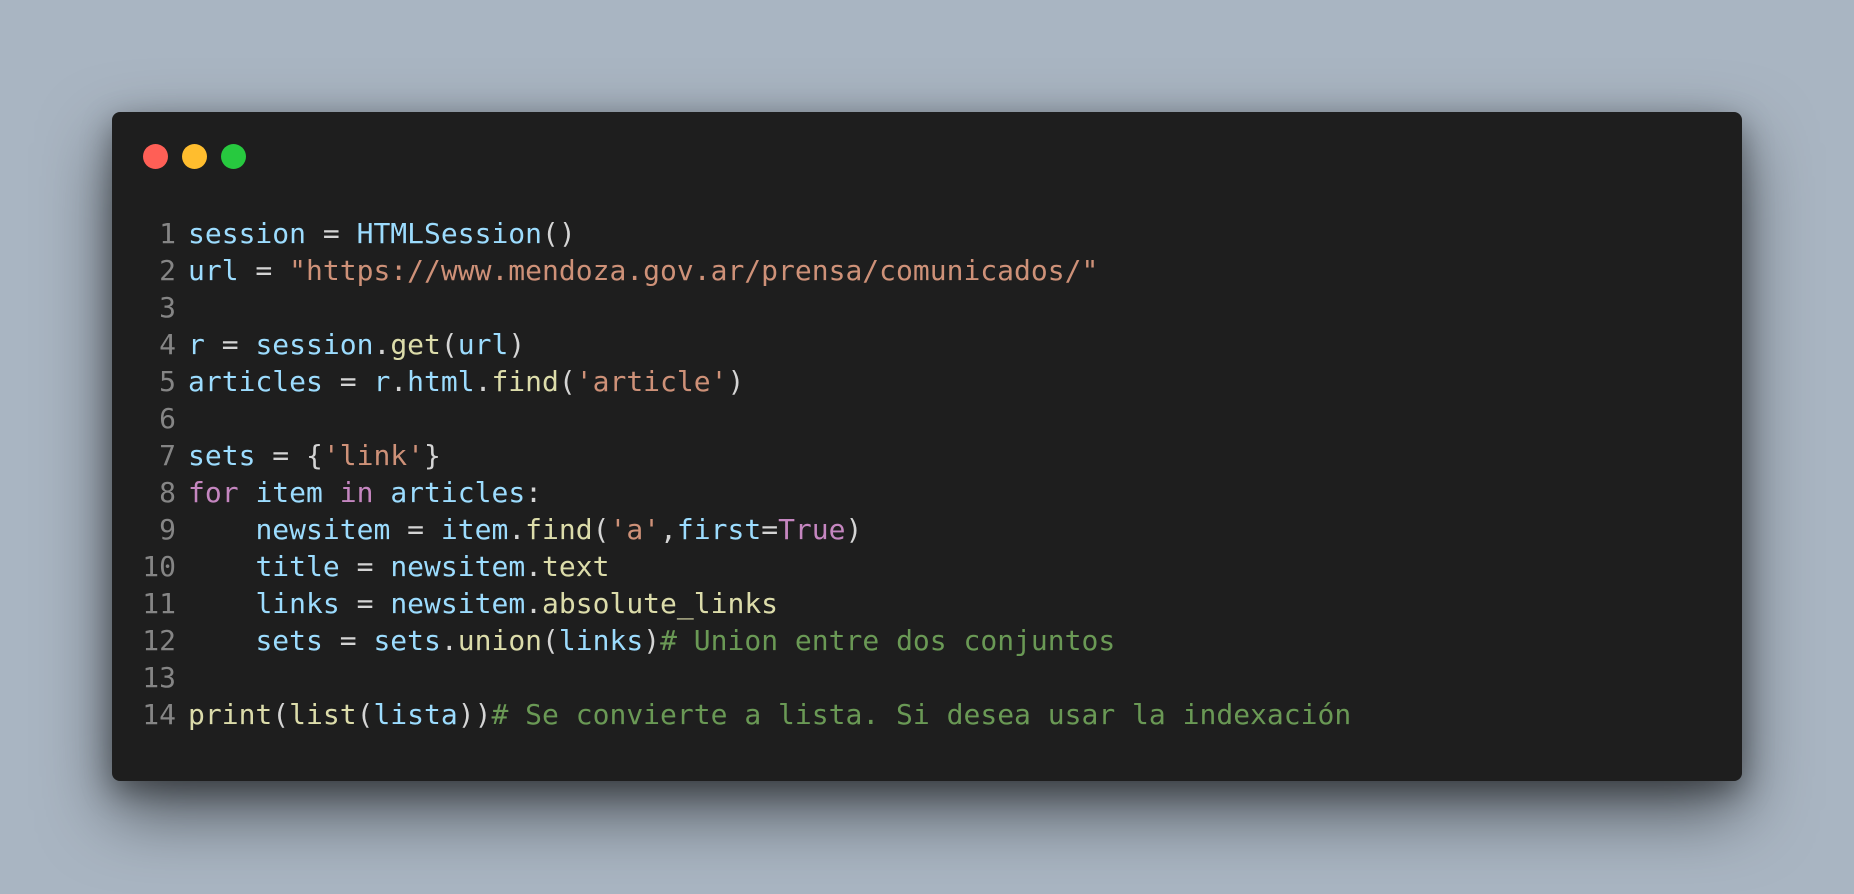 The image size is (1854, 894). What do you see at coordinates (927, 381) in the screenshot?
I see `code-line: 5 articles = r.html.find('article')` at bounding box center [927, 381].